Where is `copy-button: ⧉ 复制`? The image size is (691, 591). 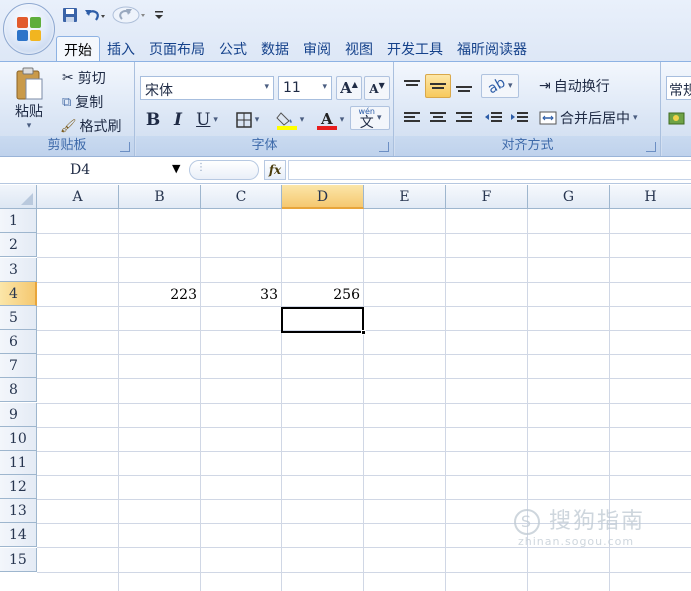 copy-button: ⧉ 复制 is located at coordinates (95, 102).